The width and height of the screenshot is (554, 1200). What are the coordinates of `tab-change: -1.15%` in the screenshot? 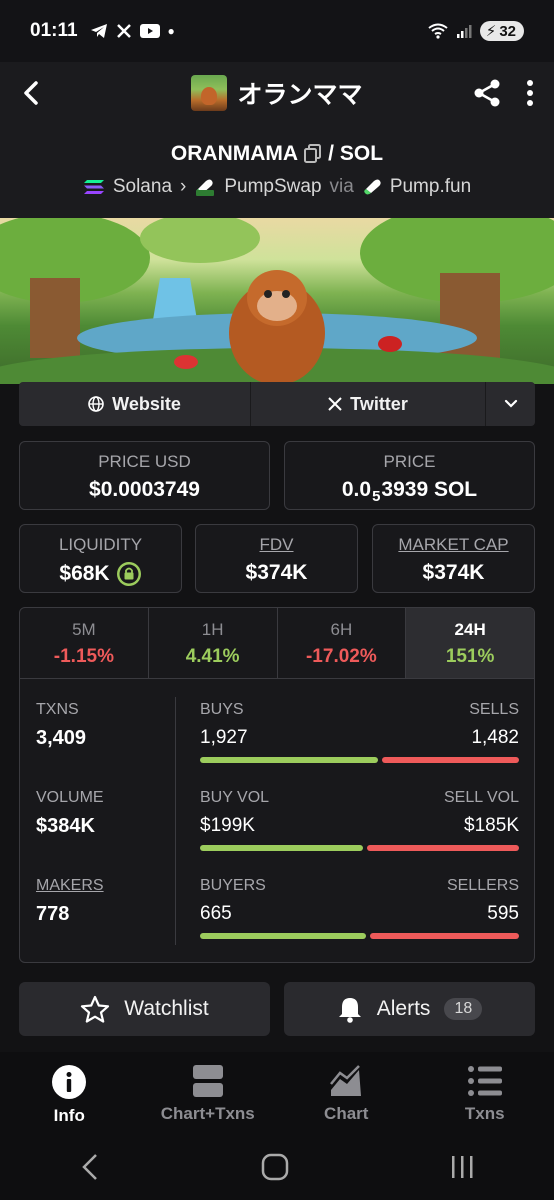 It's located at (83, 656).